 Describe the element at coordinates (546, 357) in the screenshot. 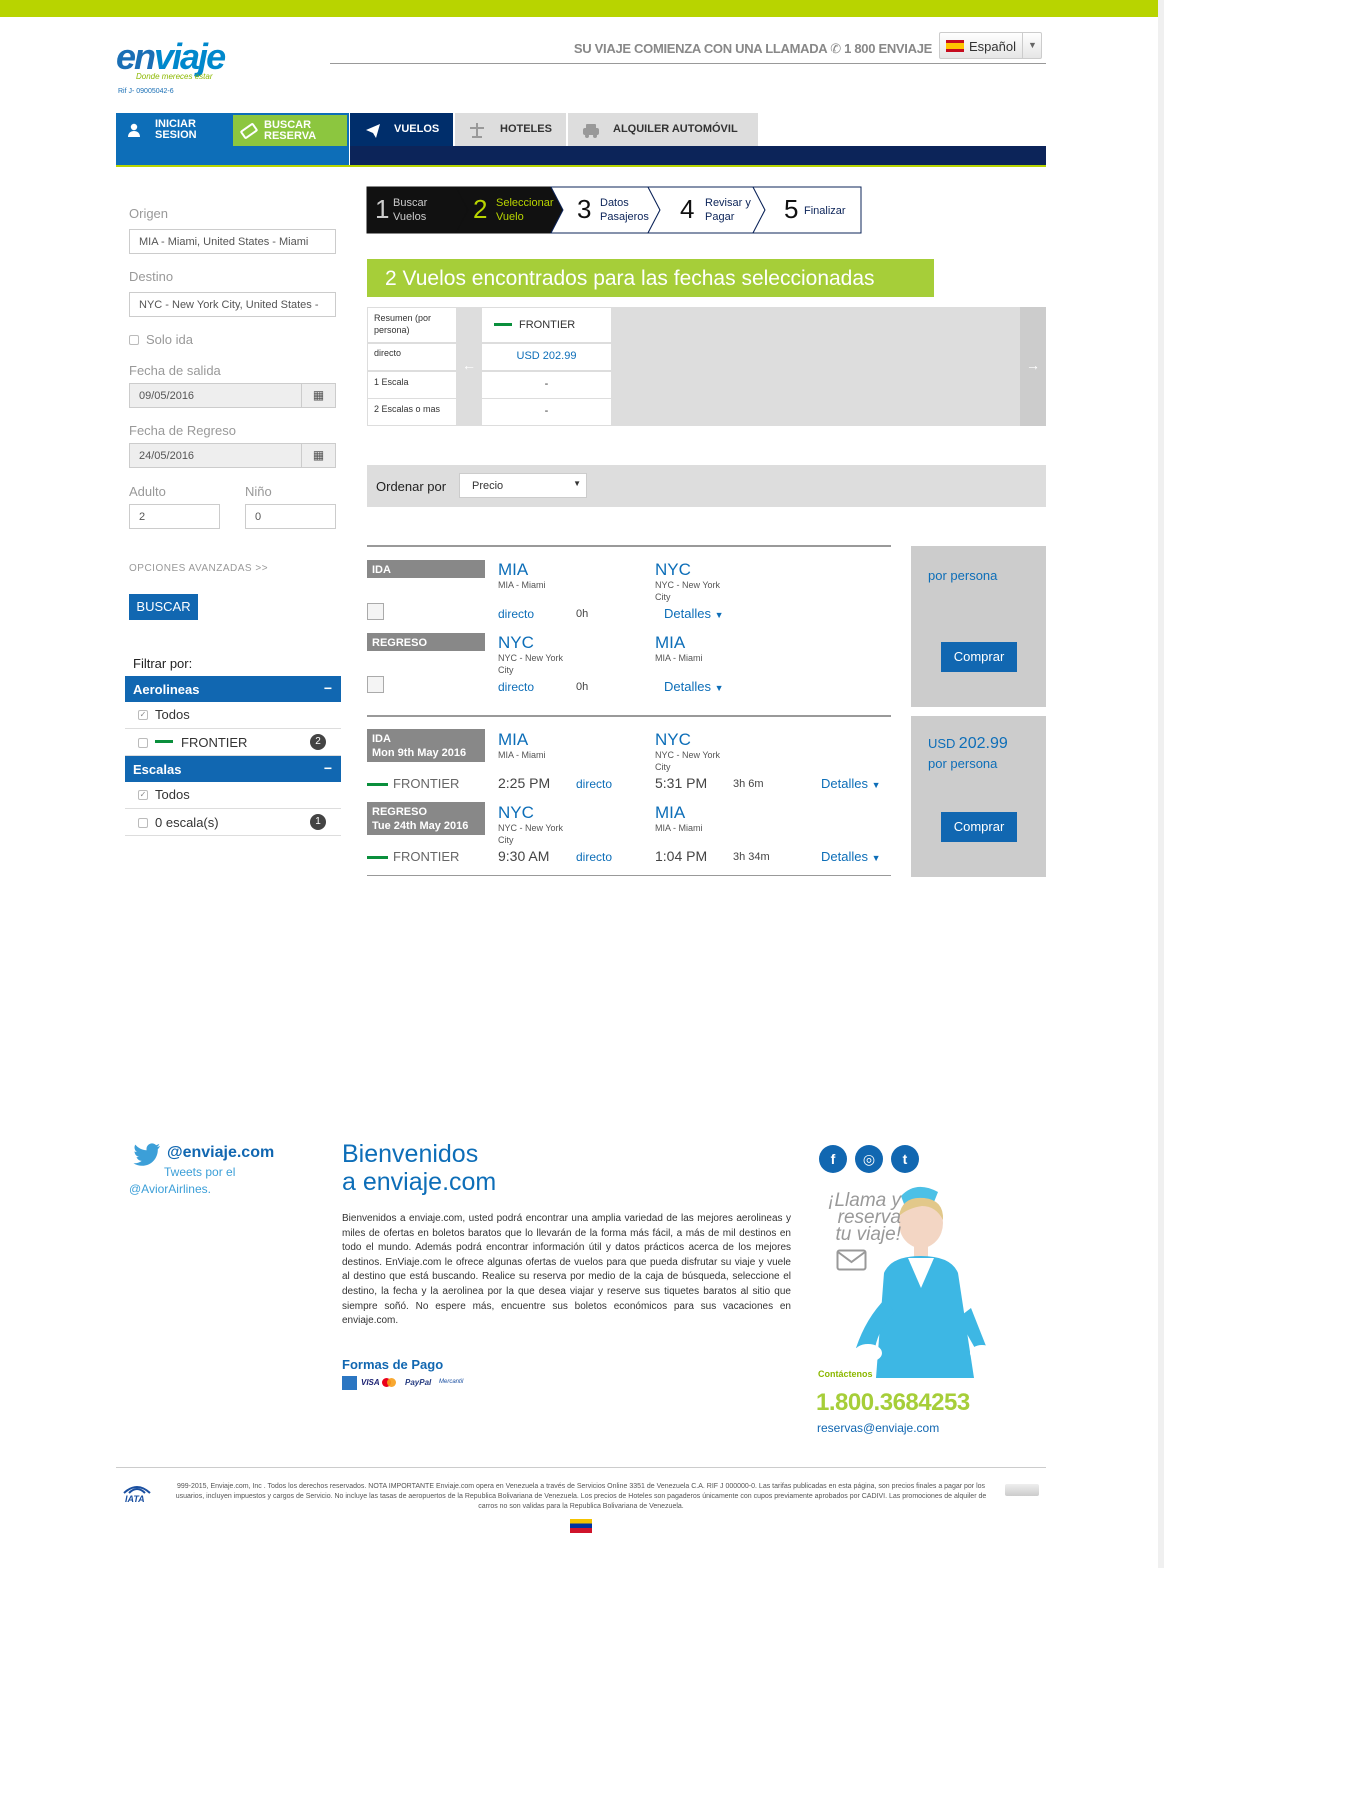

I see `matrix-price-cell: USD 202.99` at that location.